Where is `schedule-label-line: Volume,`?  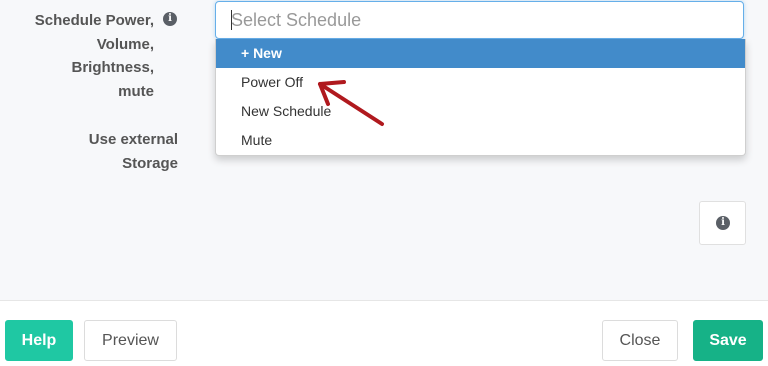
schedule-label-line: Volume, is located at coordinates (125, 44).